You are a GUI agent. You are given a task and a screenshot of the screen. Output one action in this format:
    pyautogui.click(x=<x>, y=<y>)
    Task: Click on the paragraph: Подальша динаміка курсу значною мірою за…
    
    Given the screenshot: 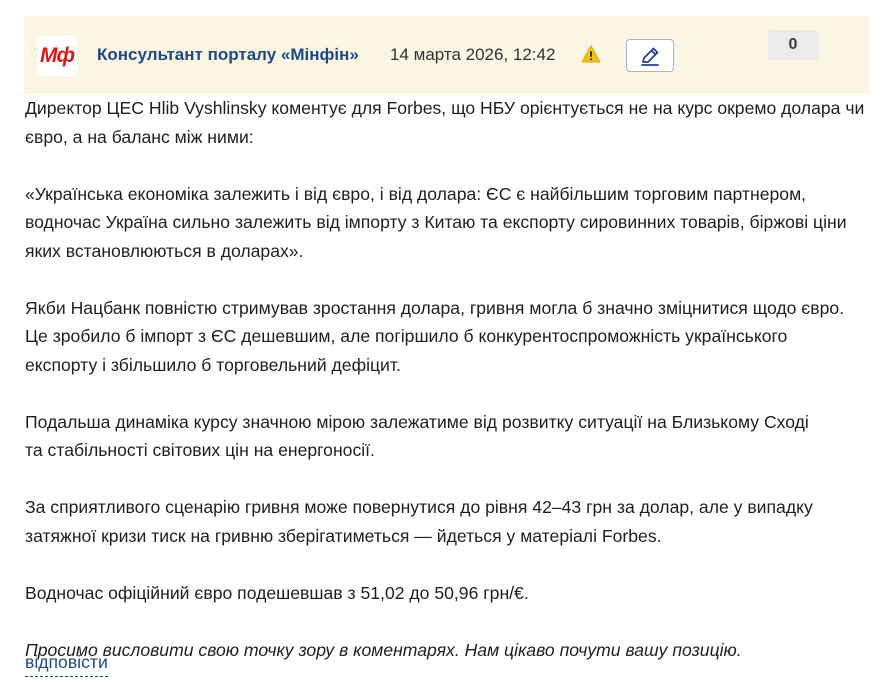 What is the action you would take?
    pyautogui.click(x=417, y=436)
    